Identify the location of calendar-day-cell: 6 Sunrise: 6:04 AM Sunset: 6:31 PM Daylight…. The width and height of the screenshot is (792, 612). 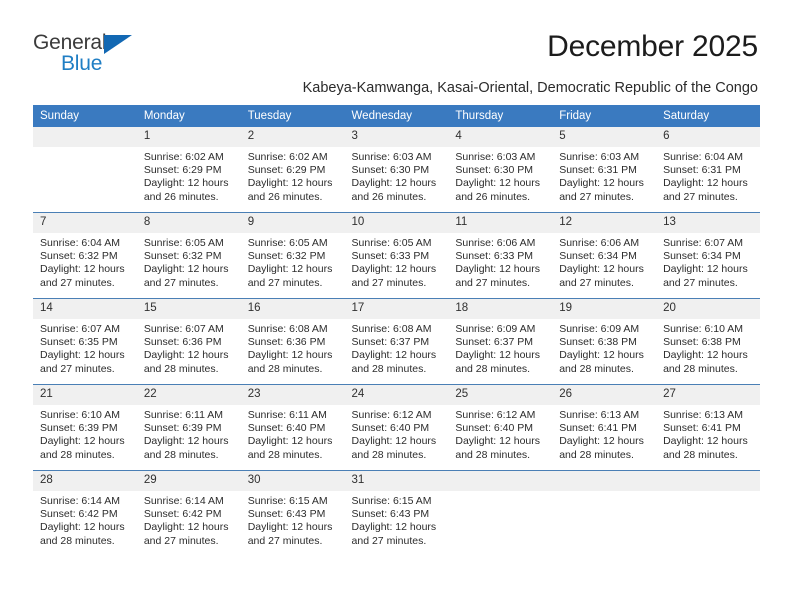
(708, 170).